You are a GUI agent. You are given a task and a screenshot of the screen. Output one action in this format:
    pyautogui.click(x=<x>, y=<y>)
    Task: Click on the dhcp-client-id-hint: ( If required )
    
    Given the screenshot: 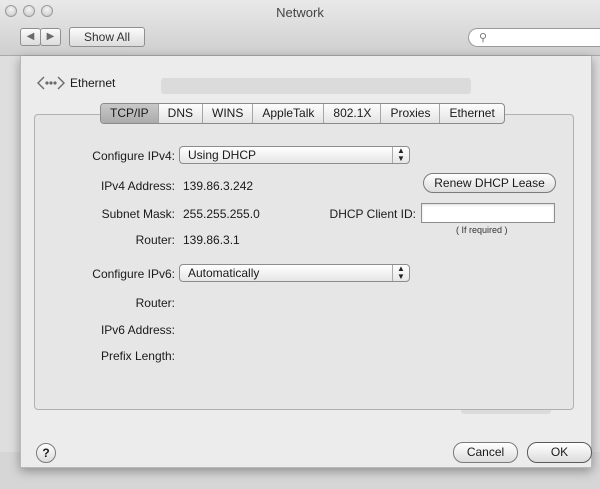 What is the action you would take?
    pyautogui.click(x=482, y=230)
    